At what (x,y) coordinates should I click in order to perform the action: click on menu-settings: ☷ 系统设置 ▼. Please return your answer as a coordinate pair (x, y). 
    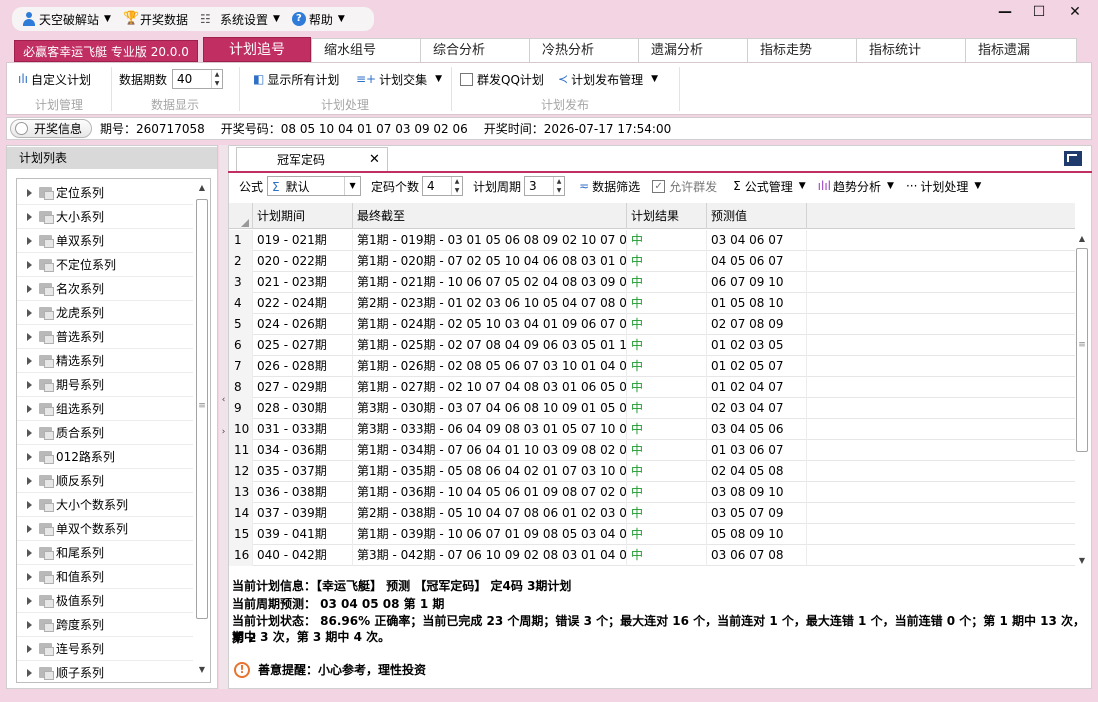
    Looking at the image, I should click on (240, 19).